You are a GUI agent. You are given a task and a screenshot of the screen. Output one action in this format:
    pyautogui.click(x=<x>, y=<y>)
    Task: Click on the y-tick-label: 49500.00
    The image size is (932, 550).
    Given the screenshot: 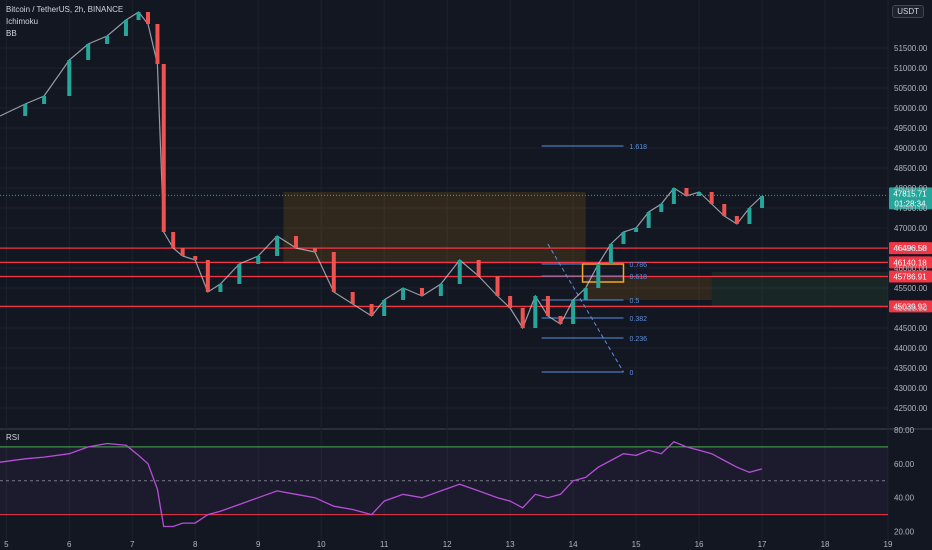 What is the action you would take?
    pyautogui.click(x=911, y=128)
    